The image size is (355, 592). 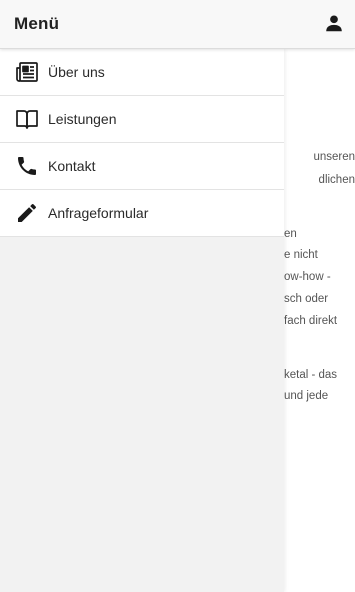 What do you see at coordinates (311, 375) in the screenshot?
I see `background-text-line: ketal - das` at bounding box center [311, 375].